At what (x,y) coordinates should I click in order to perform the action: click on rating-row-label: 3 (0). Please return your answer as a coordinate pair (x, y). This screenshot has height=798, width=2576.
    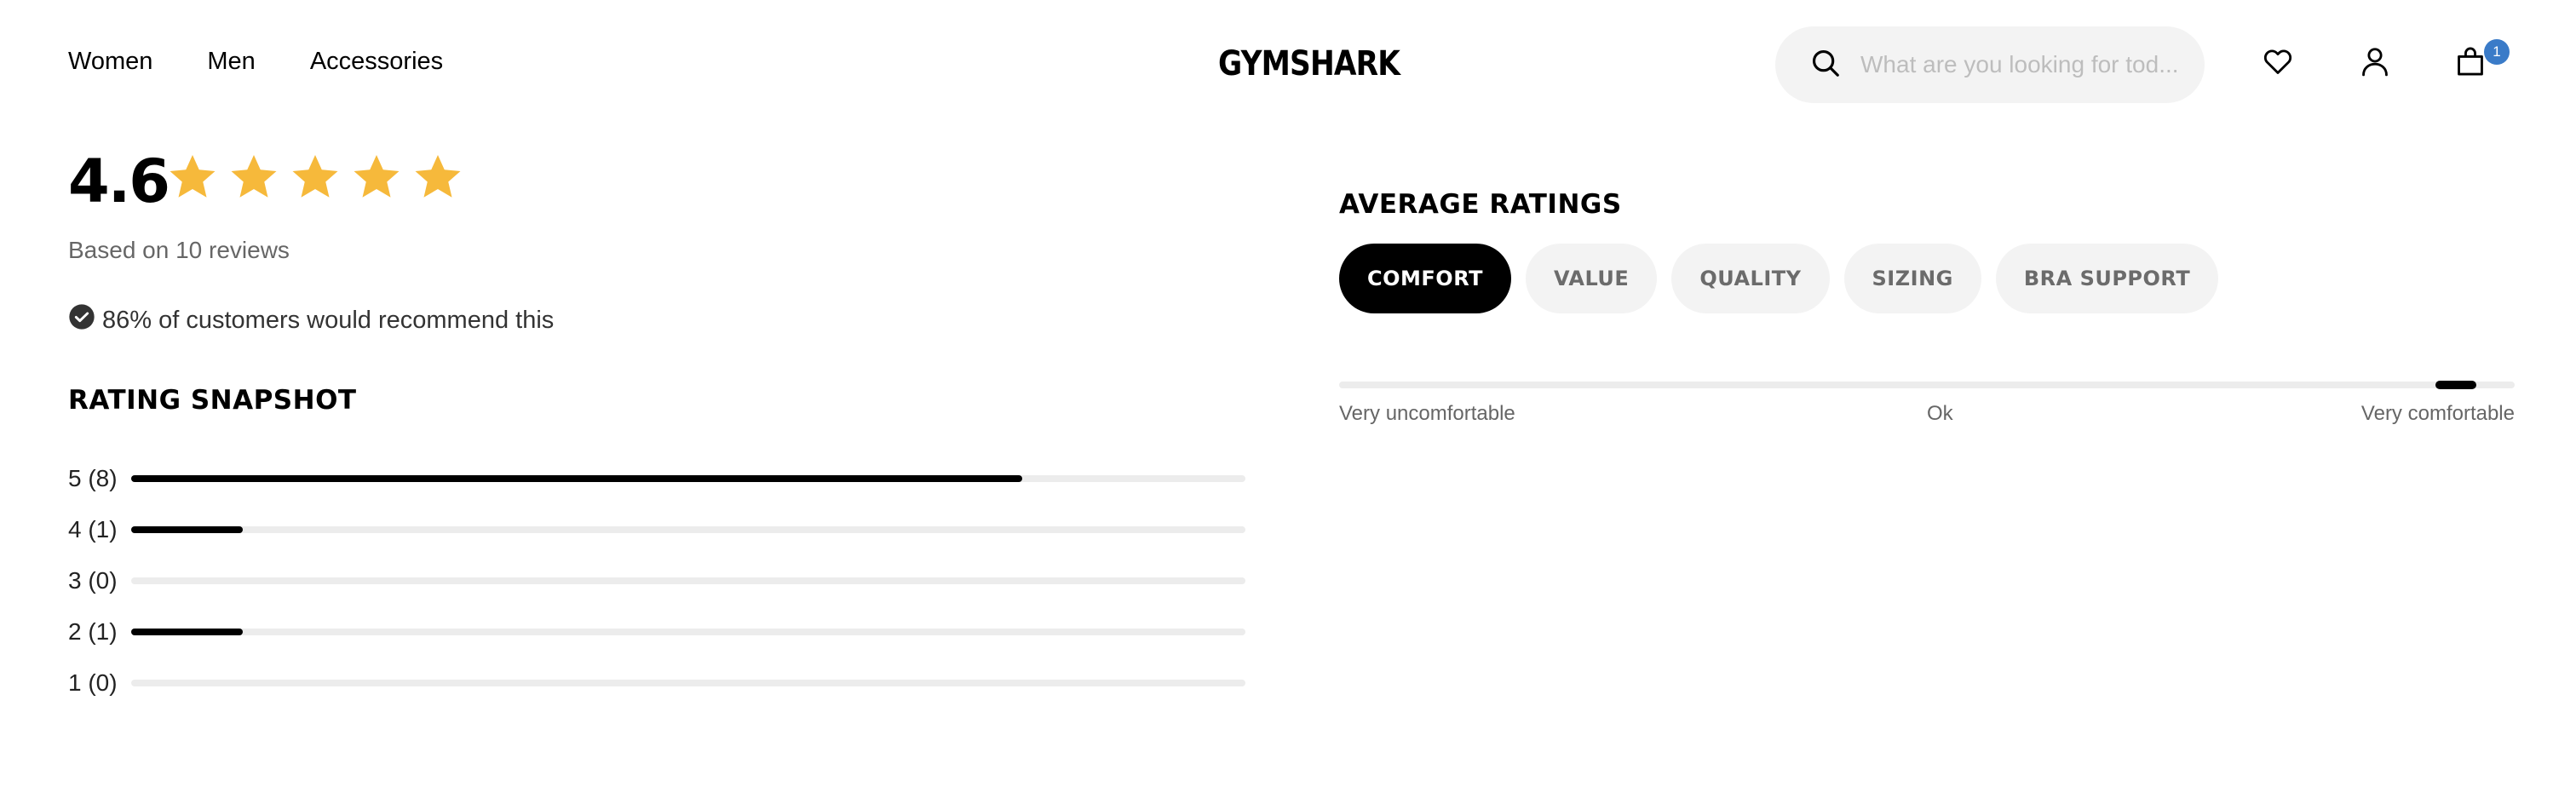
    Looking at the image, I should click on (93, 580).